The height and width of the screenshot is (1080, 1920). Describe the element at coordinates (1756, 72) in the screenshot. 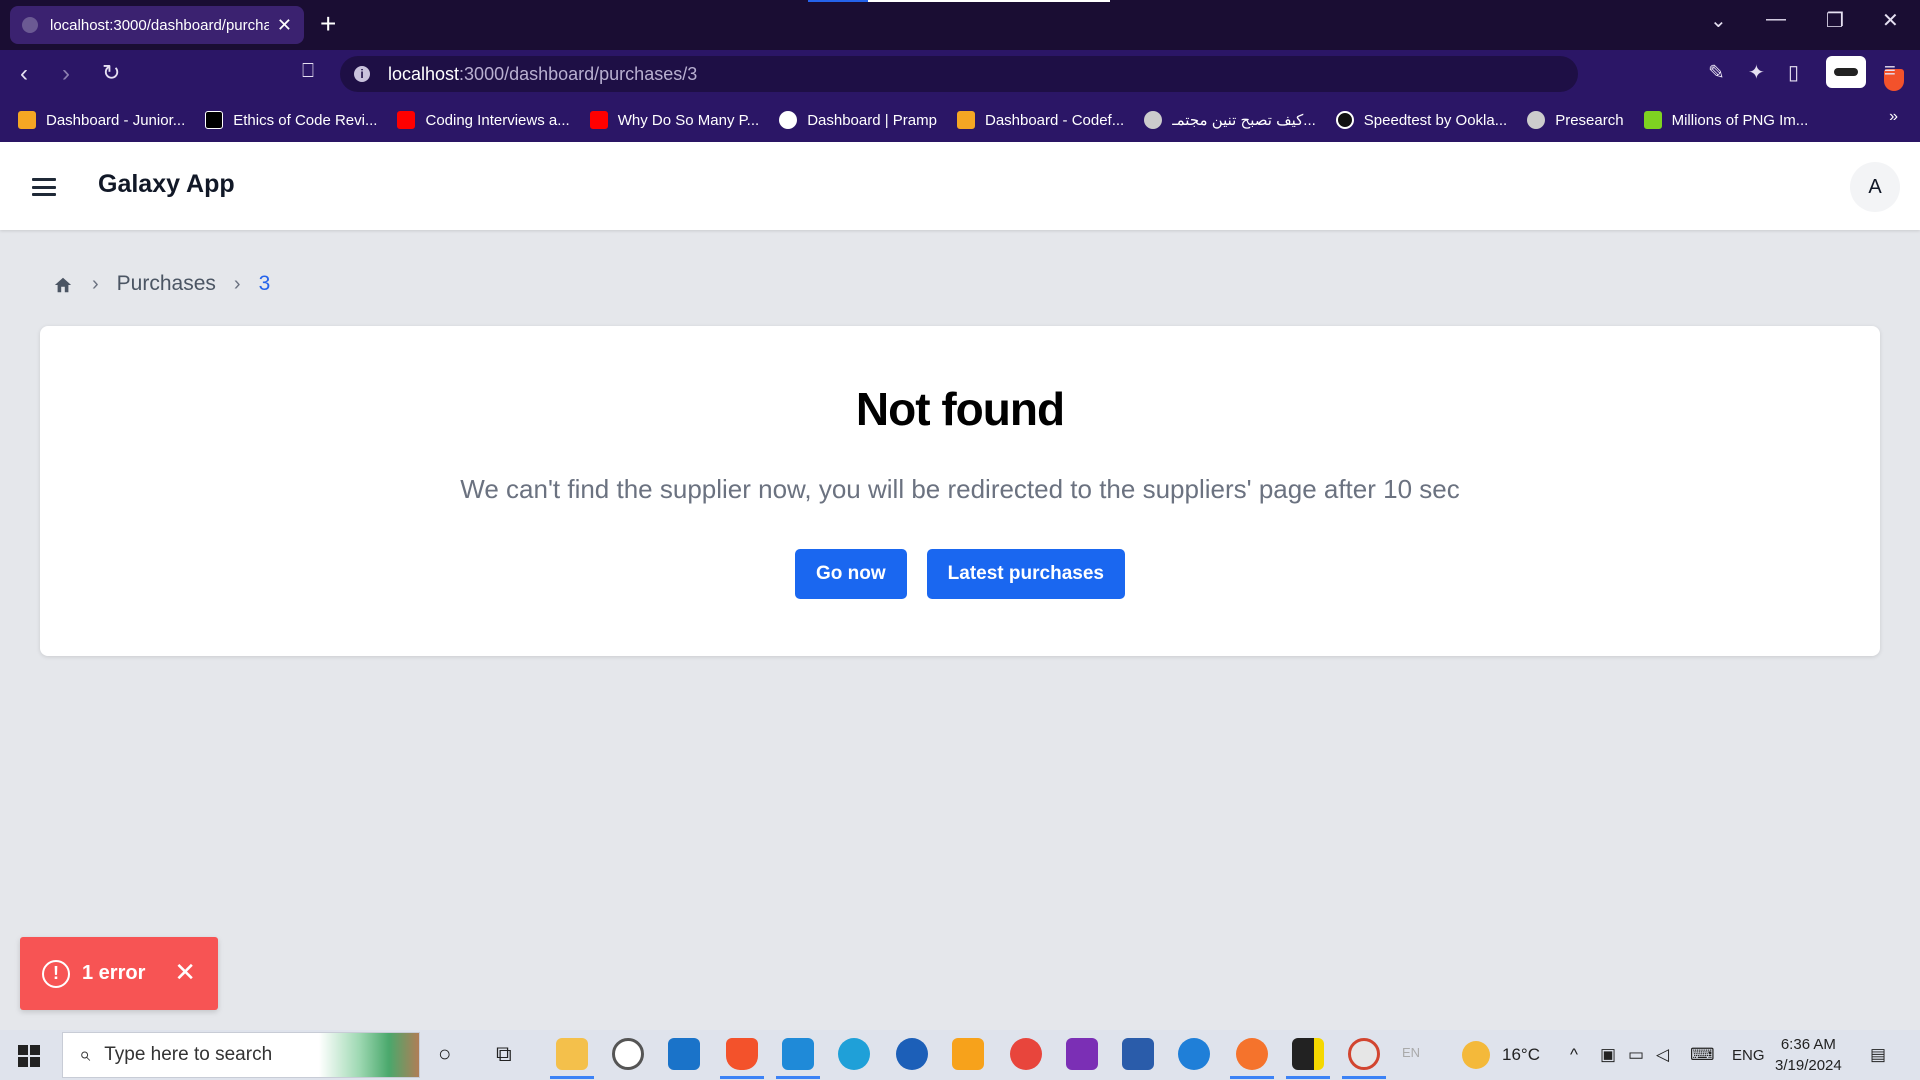

I see `extensions-icon: ✦` at that location.